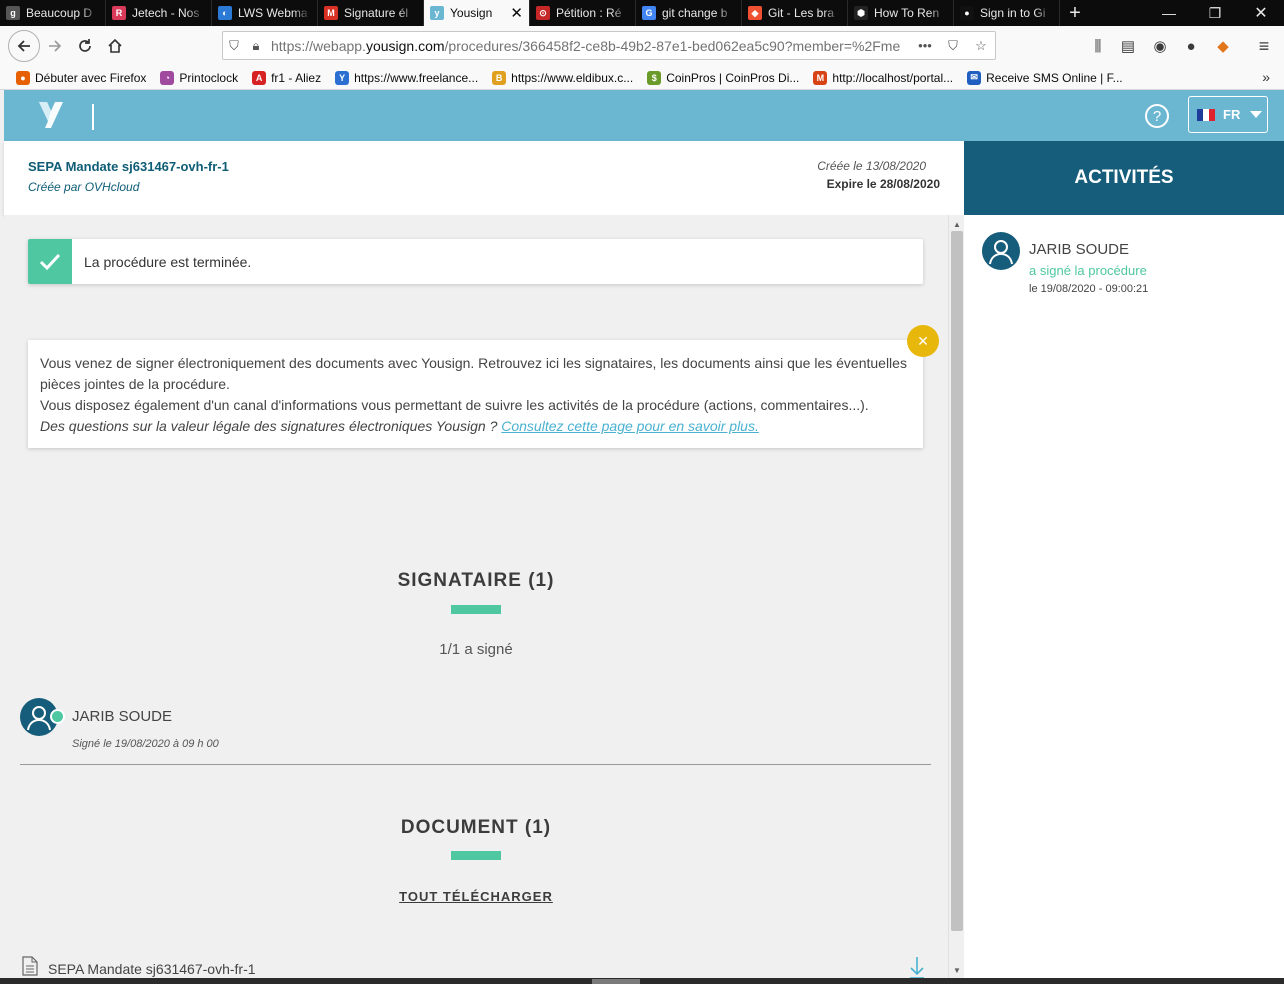 This screenshot has height=984, width=1284. Describe the element at coordinates (475, 764) in the screenshot. I see `divider` at that location.